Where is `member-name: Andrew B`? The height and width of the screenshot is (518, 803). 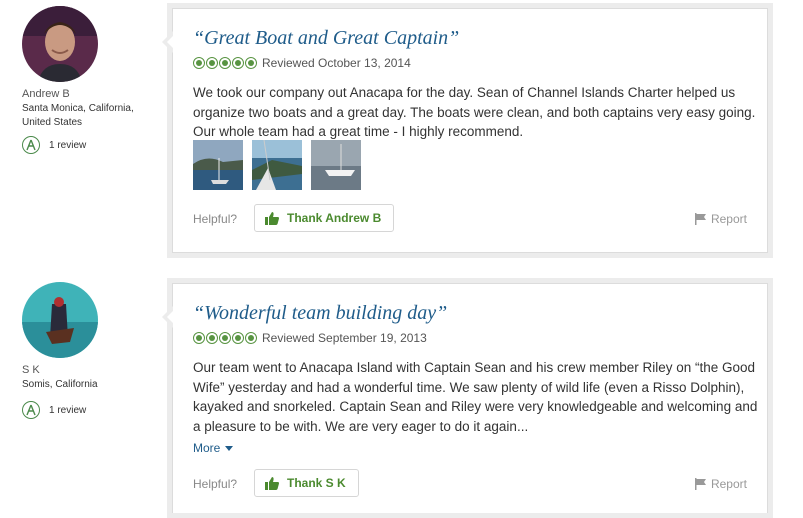
member-name: Andrew B is located at coordinates (89, 94).